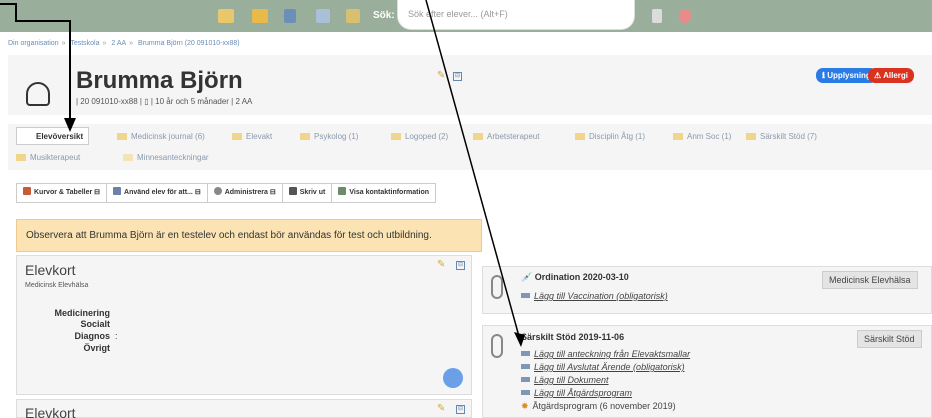 The image size is (932, 418). I want to click on breadcrumb-item: 2 AA, so click(118, 43).